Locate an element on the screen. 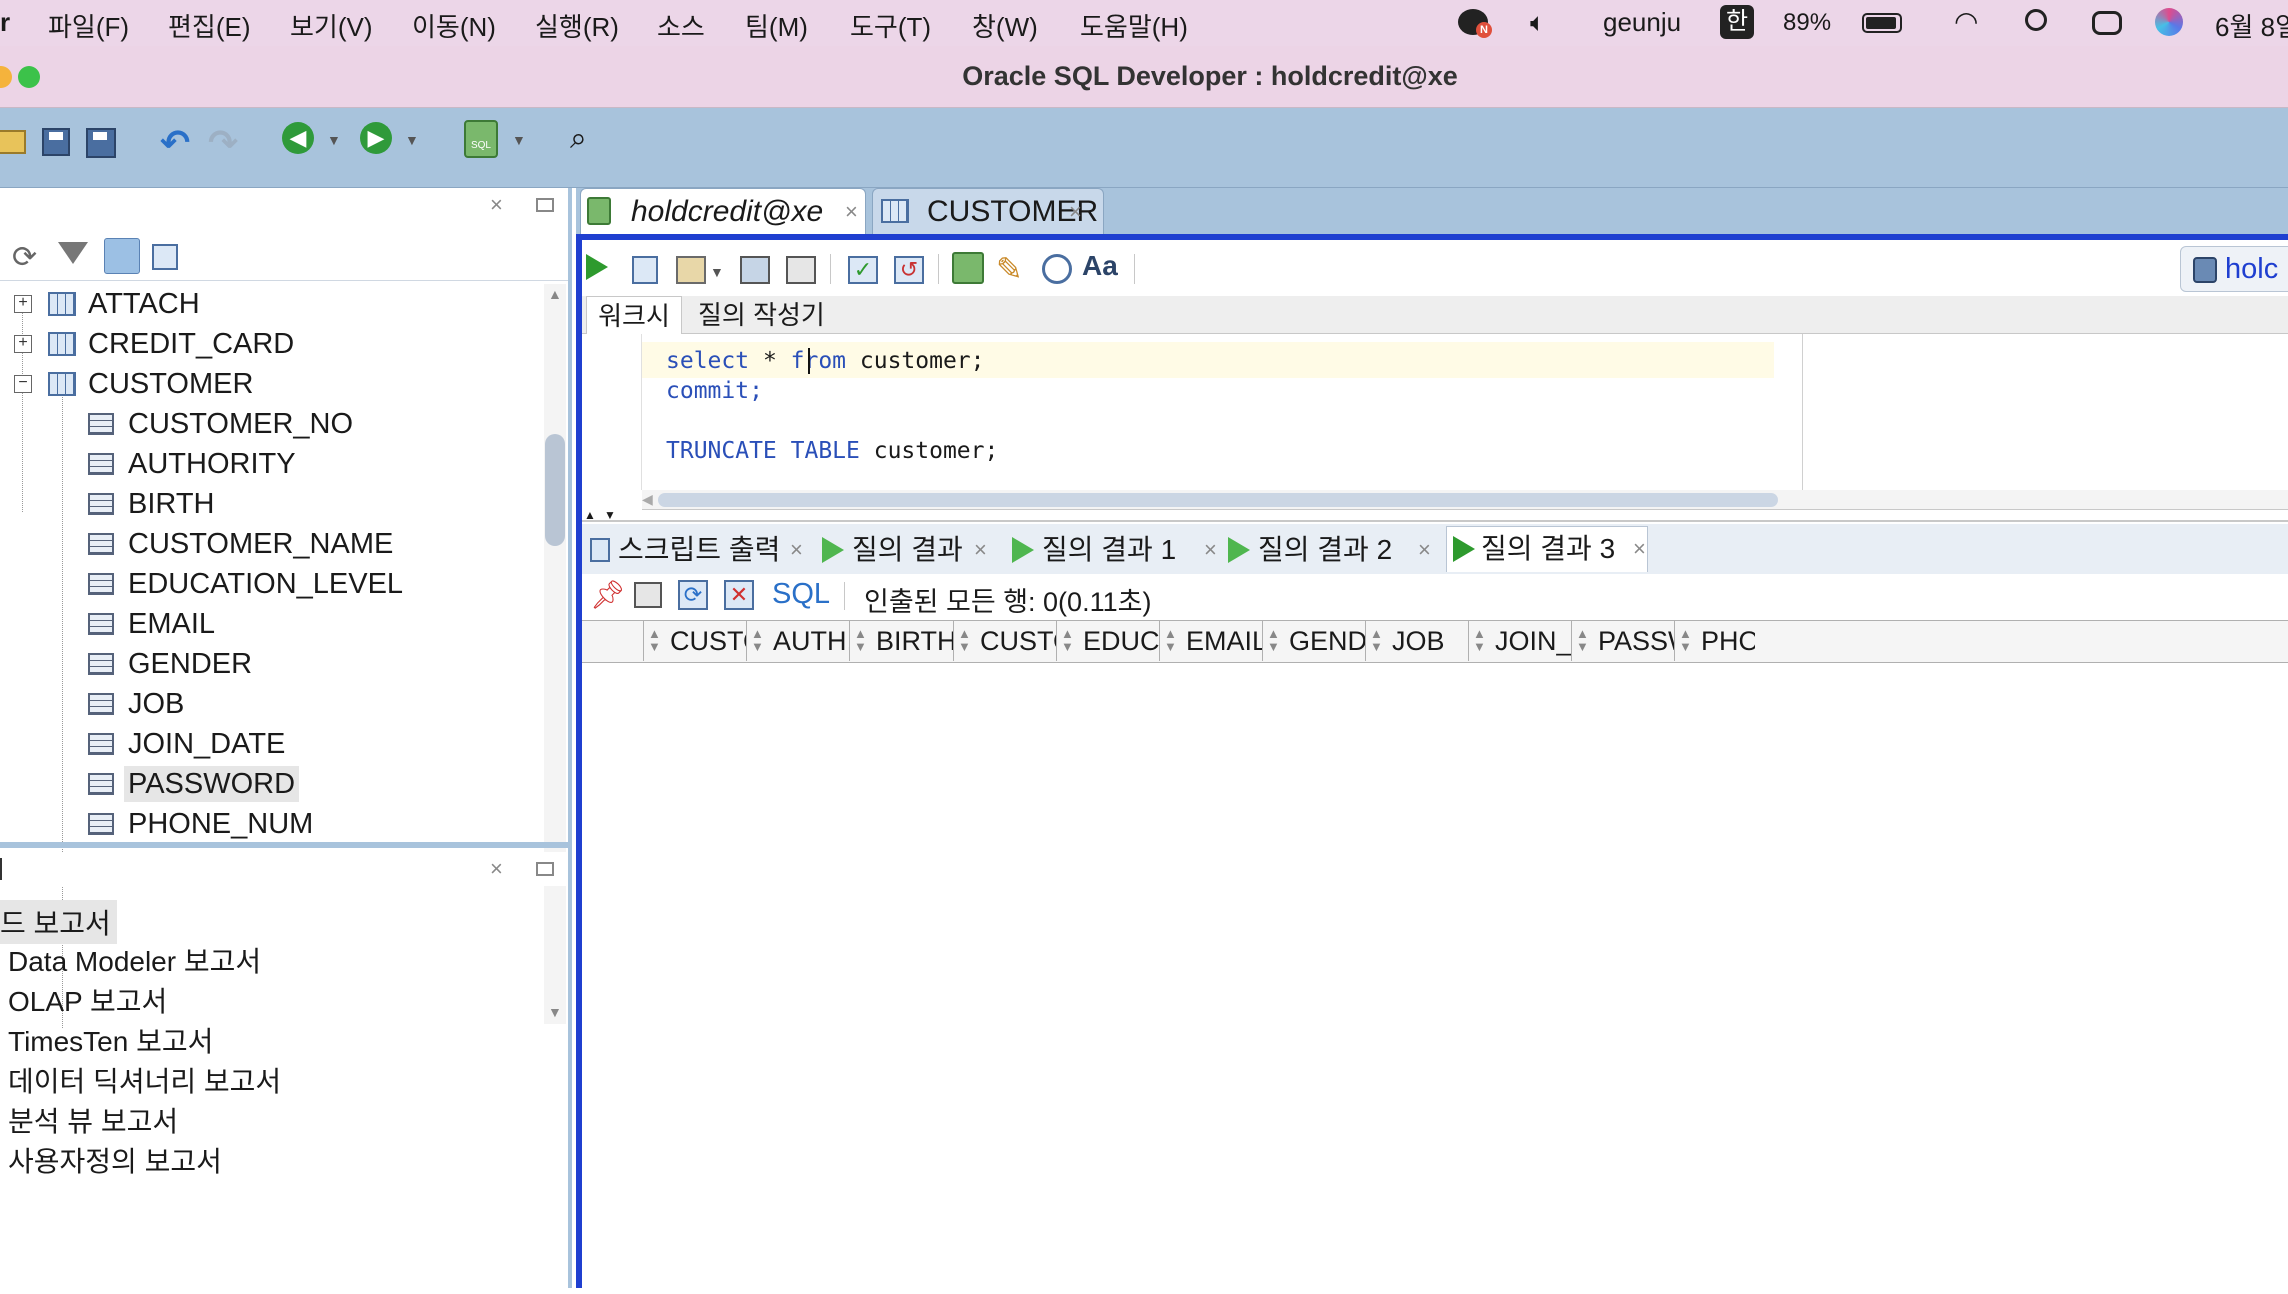 The height and width of the screenshot is (1294, 2288). tab-holdcredit: holdcredit@xe × is located at coordinates (723, 211).